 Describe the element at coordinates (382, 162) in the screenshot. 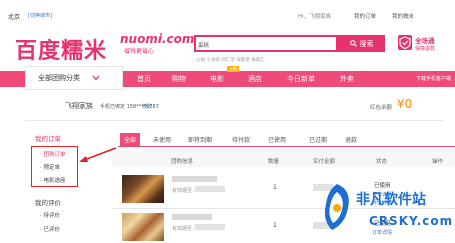

I see `col-status: 状态` at that location.